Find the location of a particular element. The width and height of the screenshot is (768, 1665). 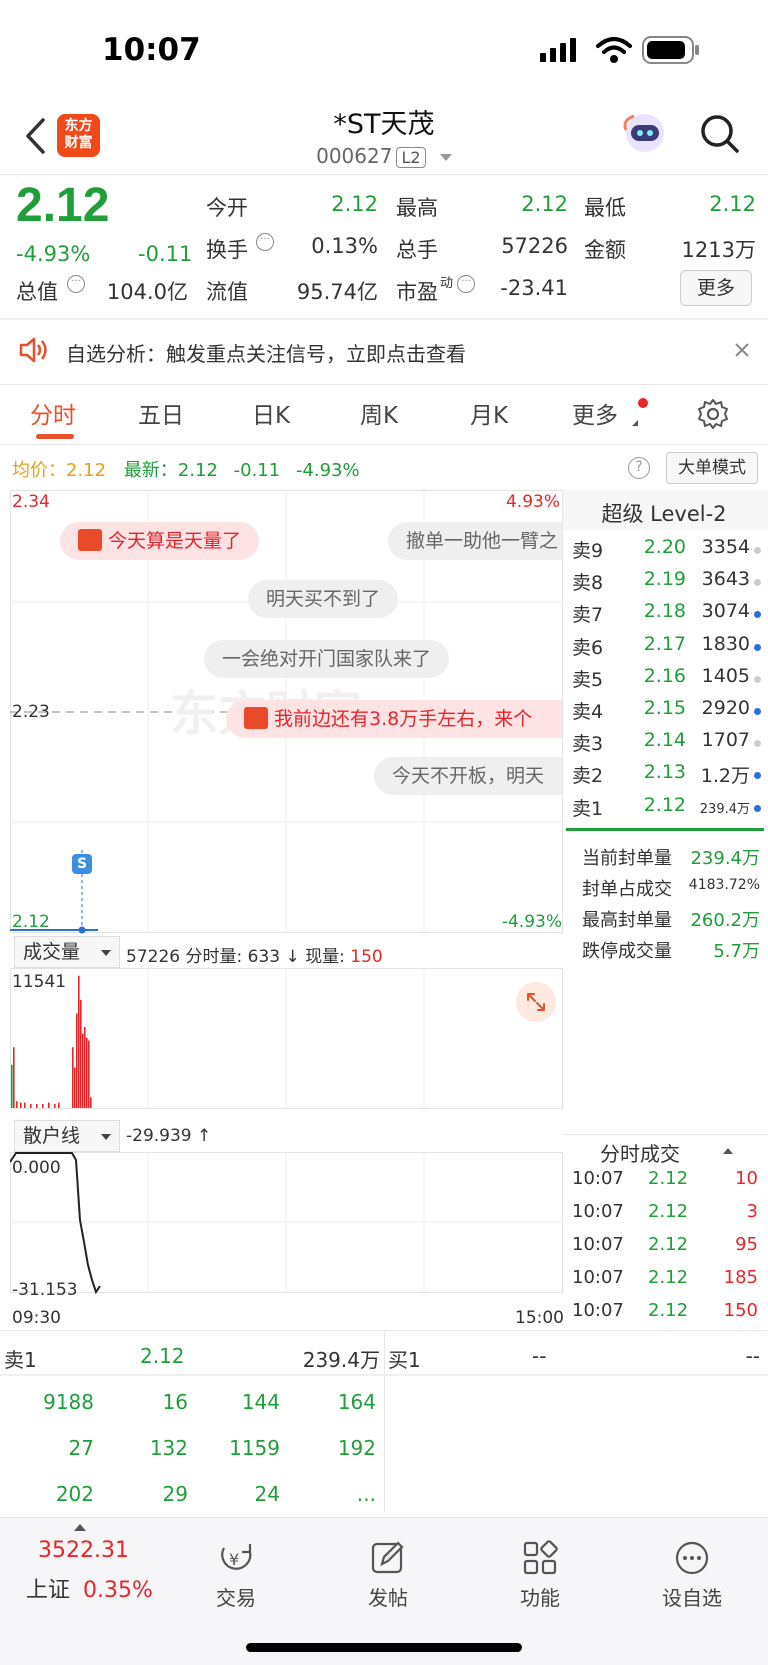

low-label: 最低 is located at coordinates (605, 208).